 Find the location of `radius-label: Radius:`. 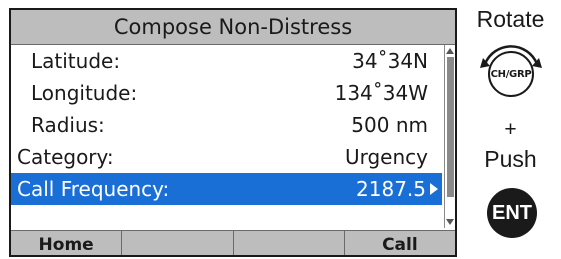

radius-label: Radius: is located at coordinates (68, 125).